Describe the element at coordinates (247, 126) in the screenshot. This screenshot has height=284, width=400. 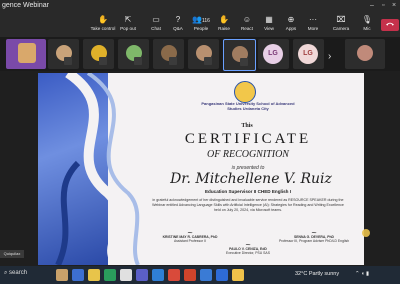
I see `cert-this: This` at that location.